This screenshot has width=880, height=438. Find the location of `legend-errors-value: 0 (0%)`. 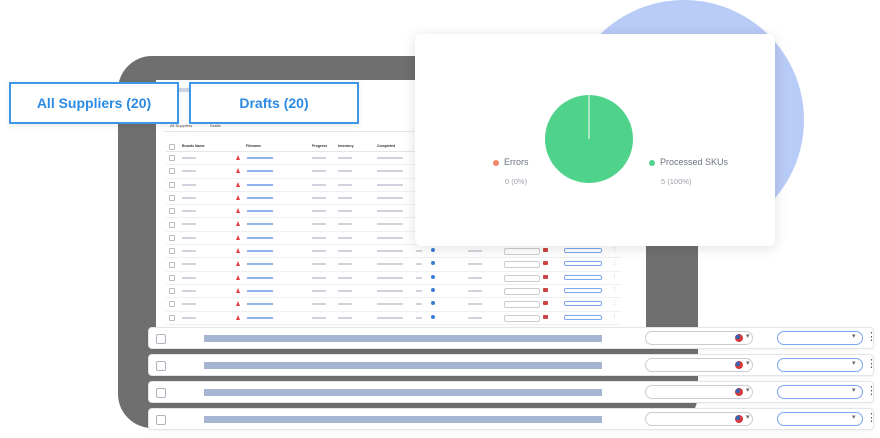

legend-errors-value: 0 (0%) is located at coordinates (516, 181).